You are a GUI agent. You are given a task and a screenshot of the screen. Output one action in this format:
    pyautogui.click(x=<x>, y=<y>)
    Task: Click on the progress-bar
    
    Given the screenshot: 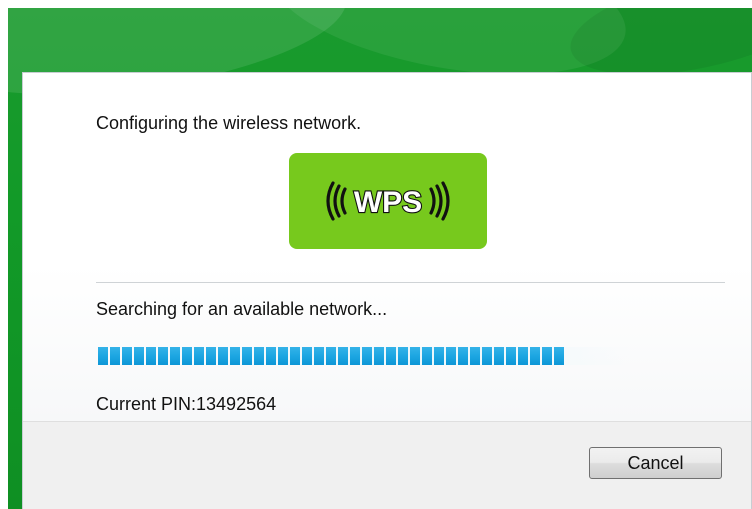 What is the action you would take?
    pyautogui.click(x=364, y=356)
    